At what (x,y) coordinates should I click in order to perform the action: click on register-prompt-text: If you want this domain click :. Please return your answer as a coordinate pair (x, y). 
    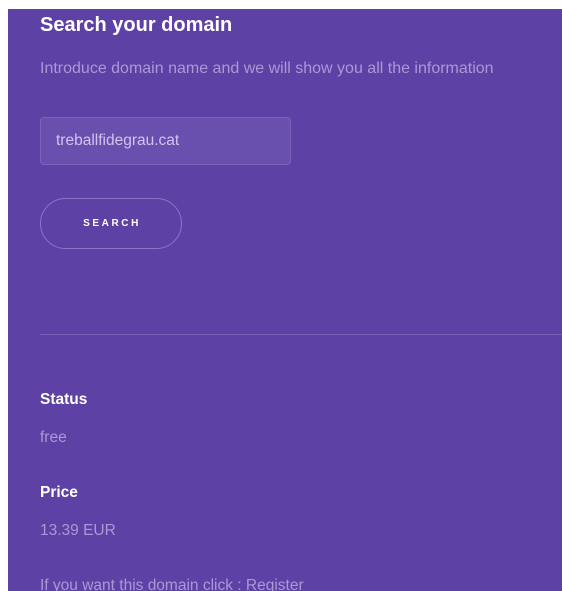
    Looking at the image, I should click on (143, 584).